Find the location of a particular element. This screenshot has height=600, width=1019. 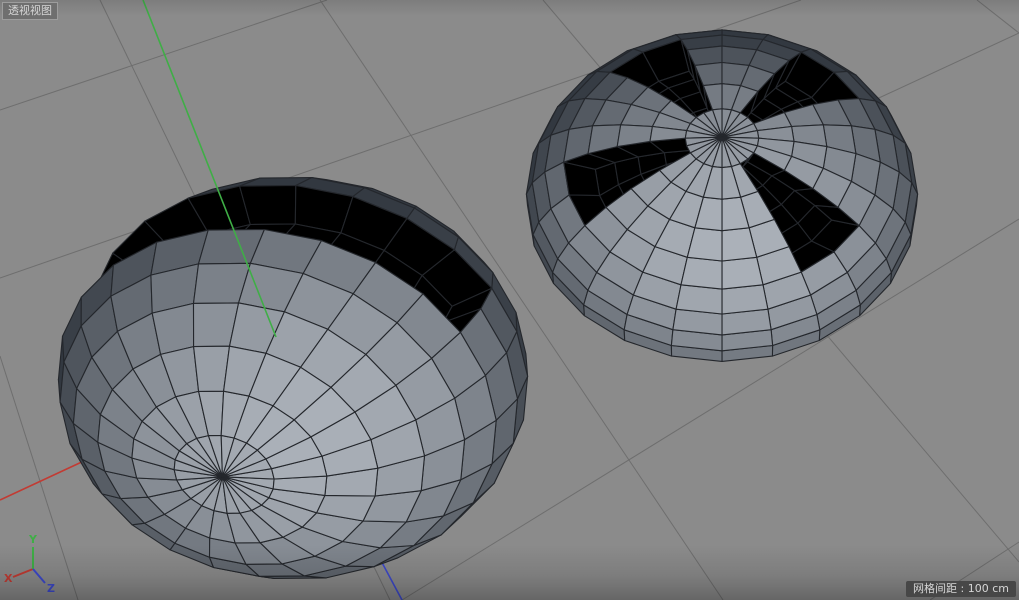

world-x-axis-line is located at coordinates (43, 480).